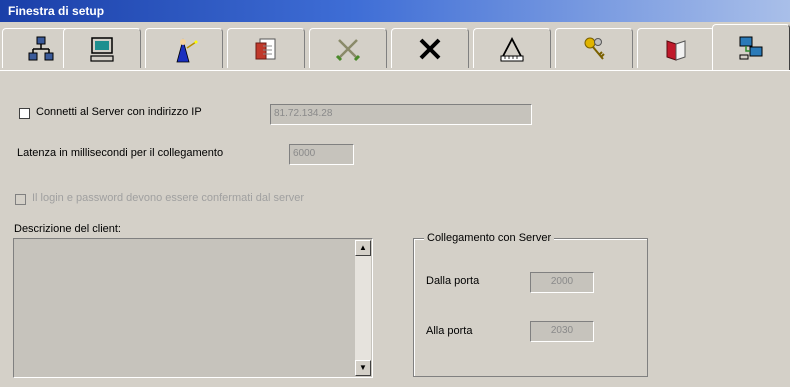 The height and width of the screenshot is (387, 790). I want to click on document-icon, so click(265, 48).